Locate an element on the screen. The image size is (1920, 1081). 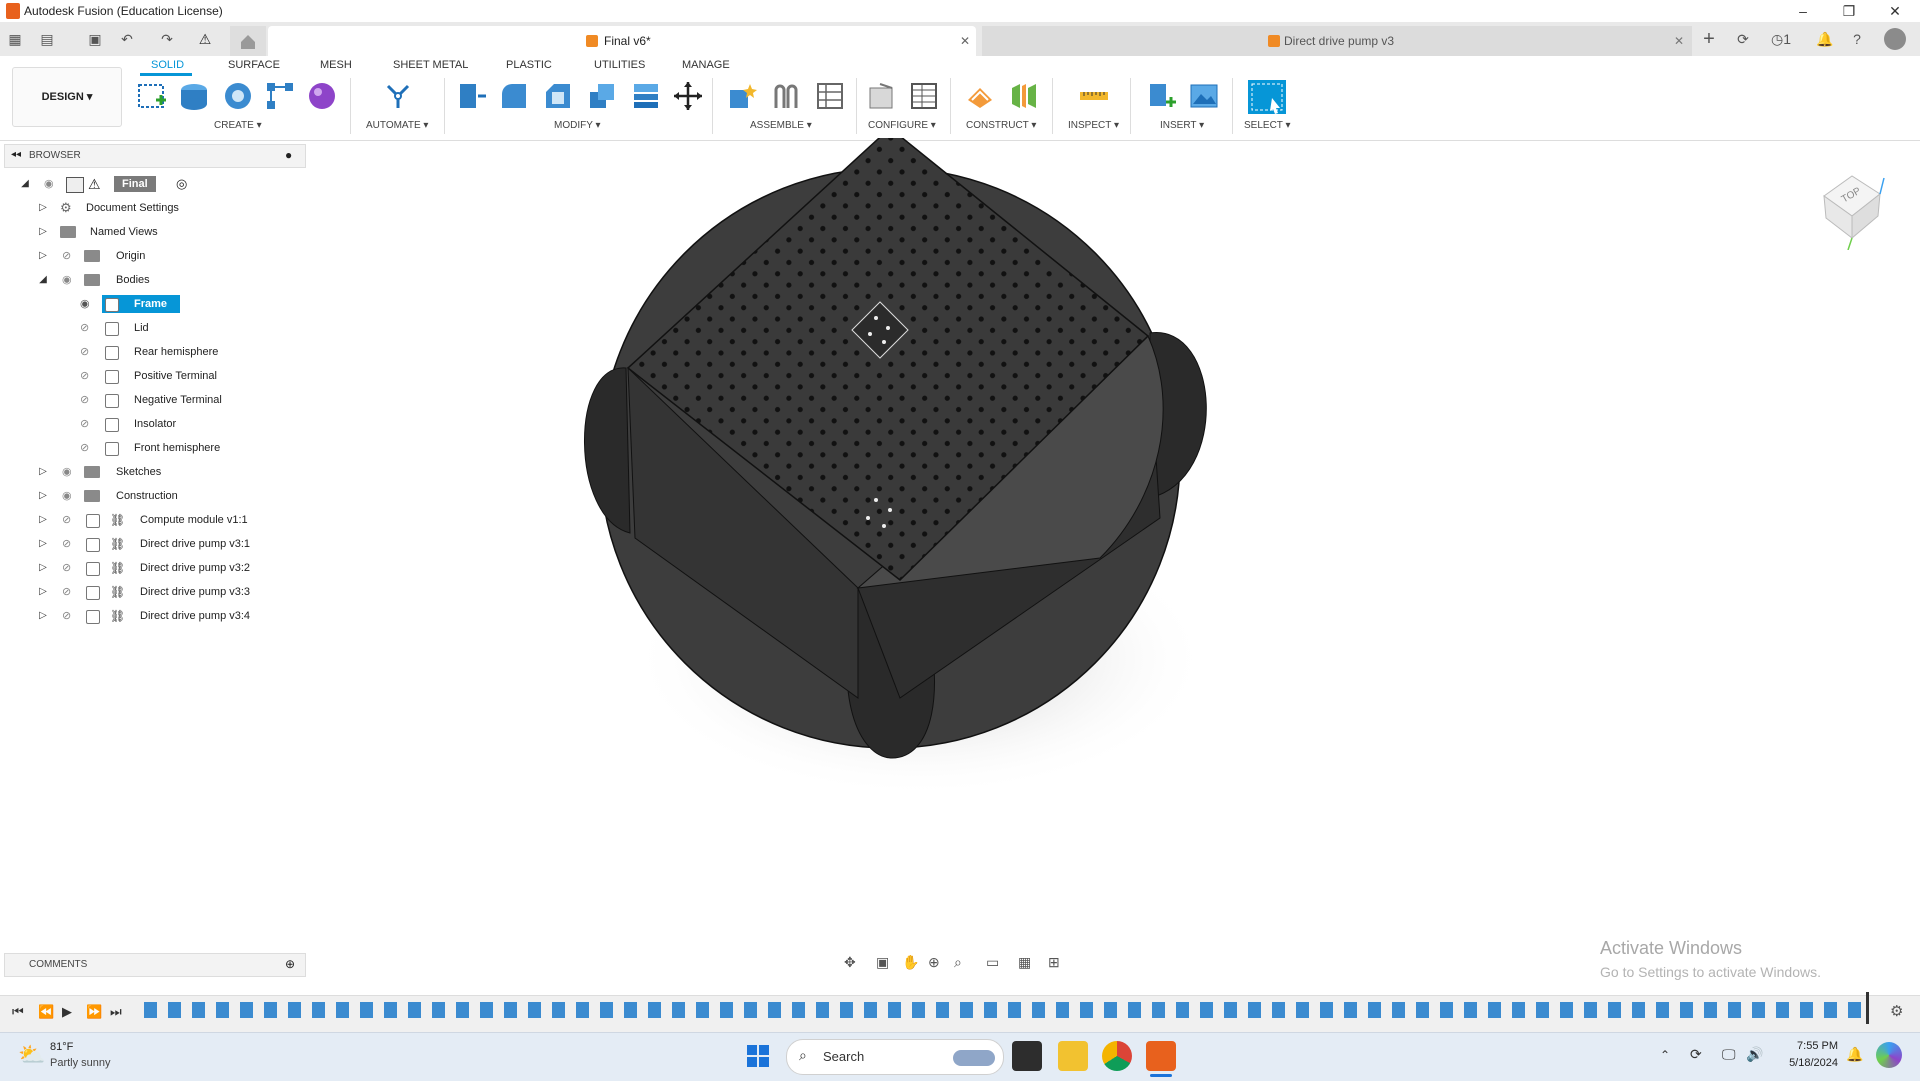
timeline-settings-icon: ⚙ is located at coordinates (1896, 1011).